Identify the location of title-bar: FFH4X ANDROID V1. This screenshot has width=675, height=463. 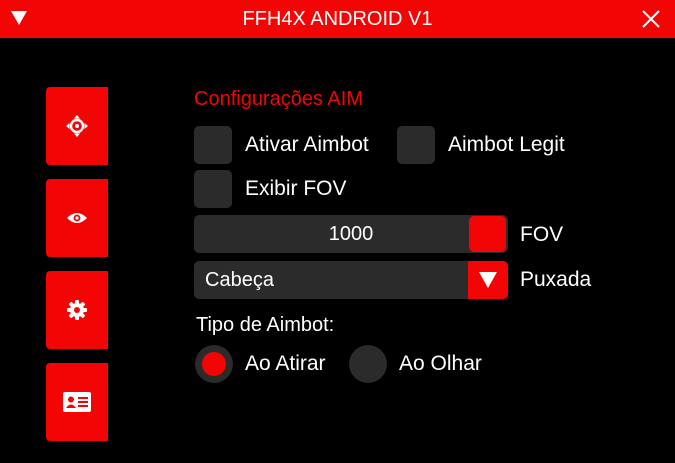
(337, 19).